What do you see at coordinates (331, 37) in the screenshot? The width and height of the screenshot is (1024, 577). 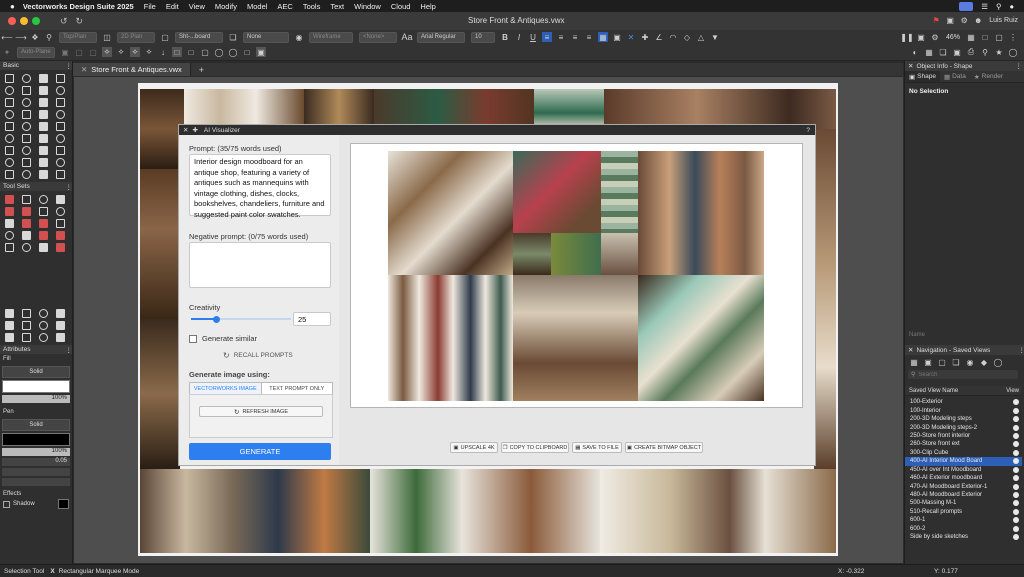 I see `render-dropdown: Wireframe` at bounding box center [331, 37].